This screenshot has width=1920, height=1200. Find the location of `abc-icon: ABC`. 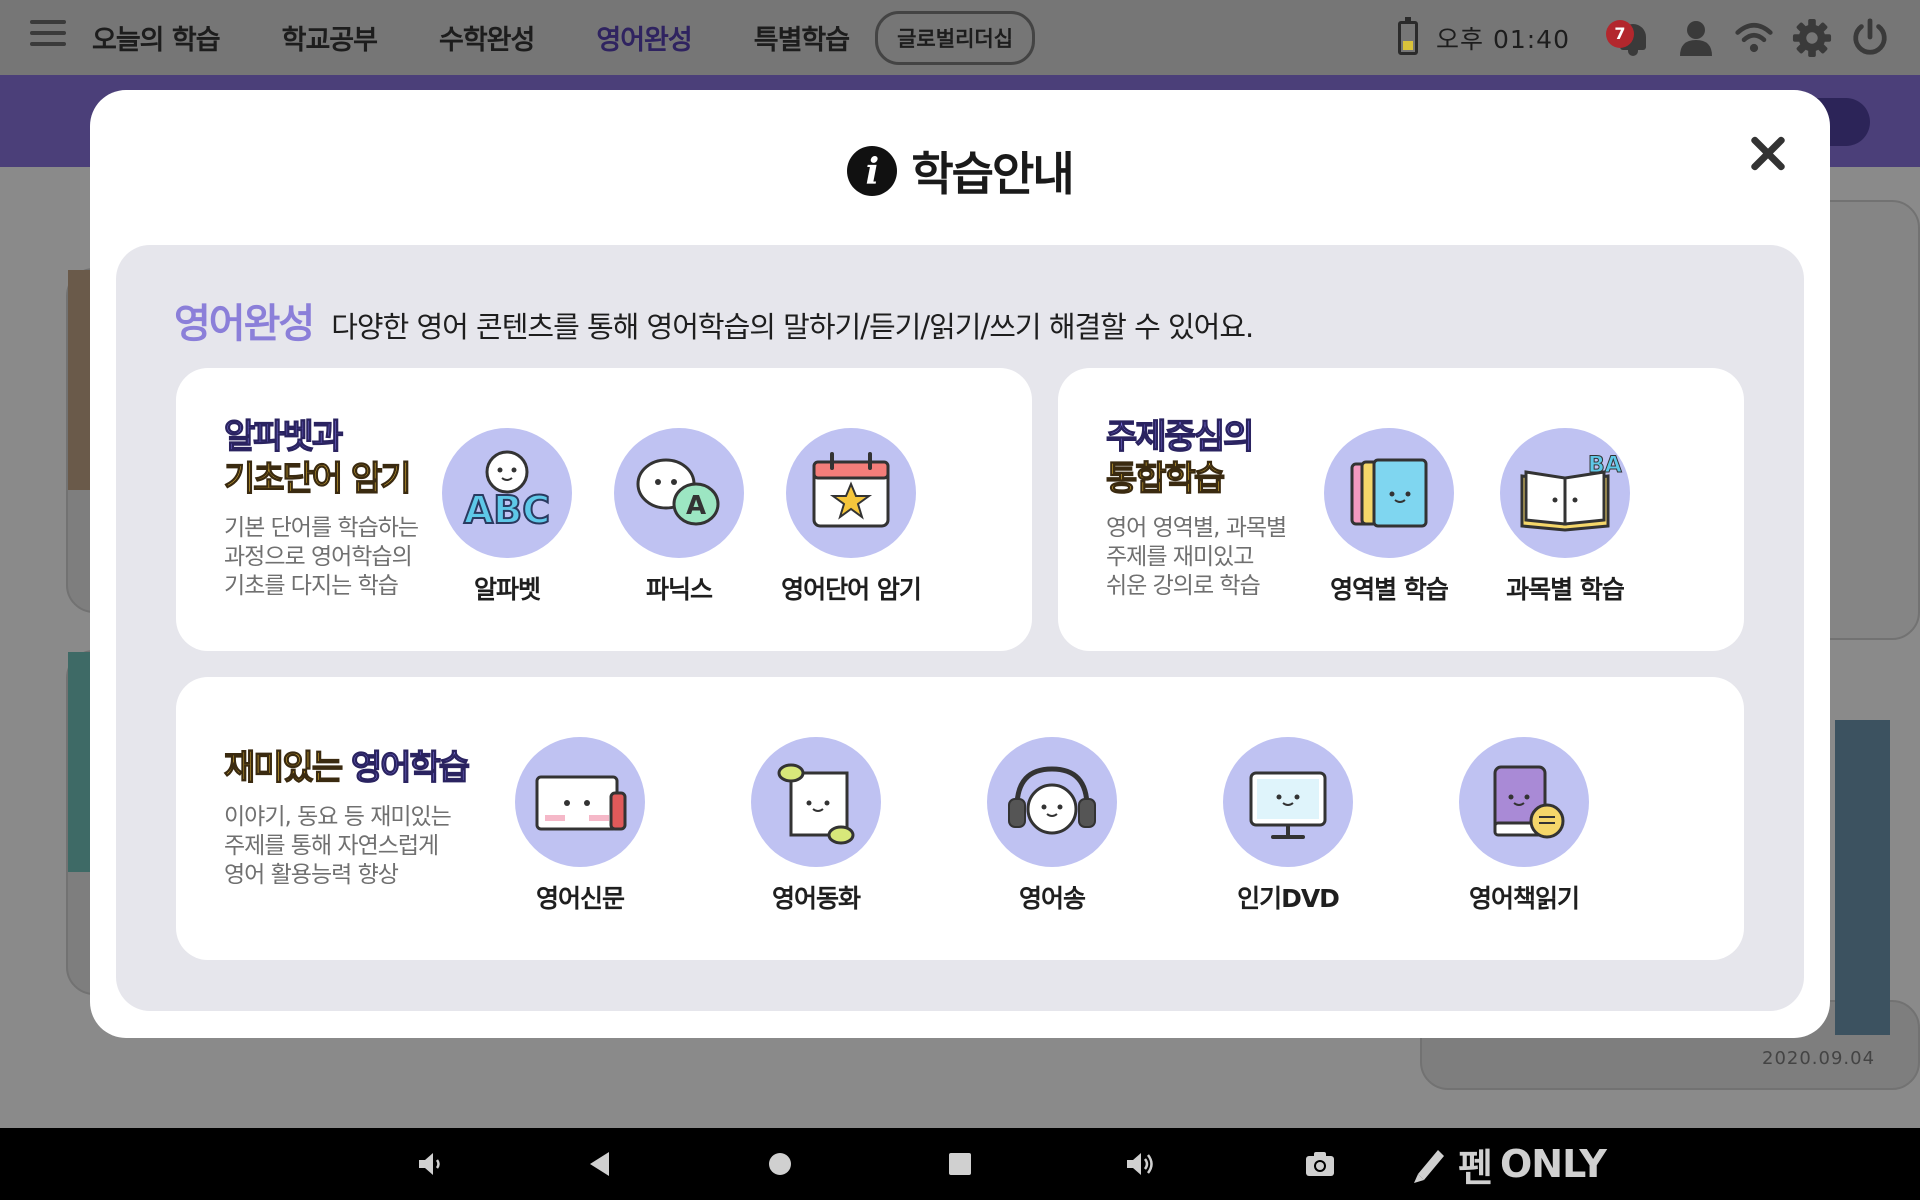

abc-icon: ABC is located at coordinates (507, 493).